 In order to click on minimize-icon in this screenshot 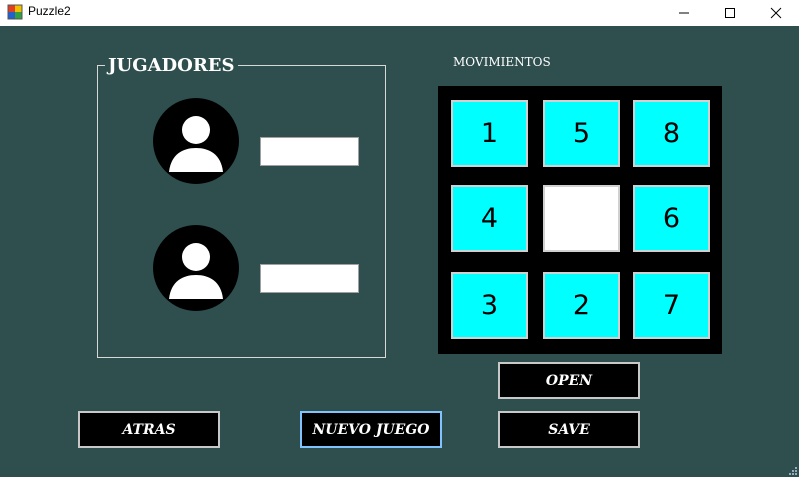, I will do `click(684, 13)`.